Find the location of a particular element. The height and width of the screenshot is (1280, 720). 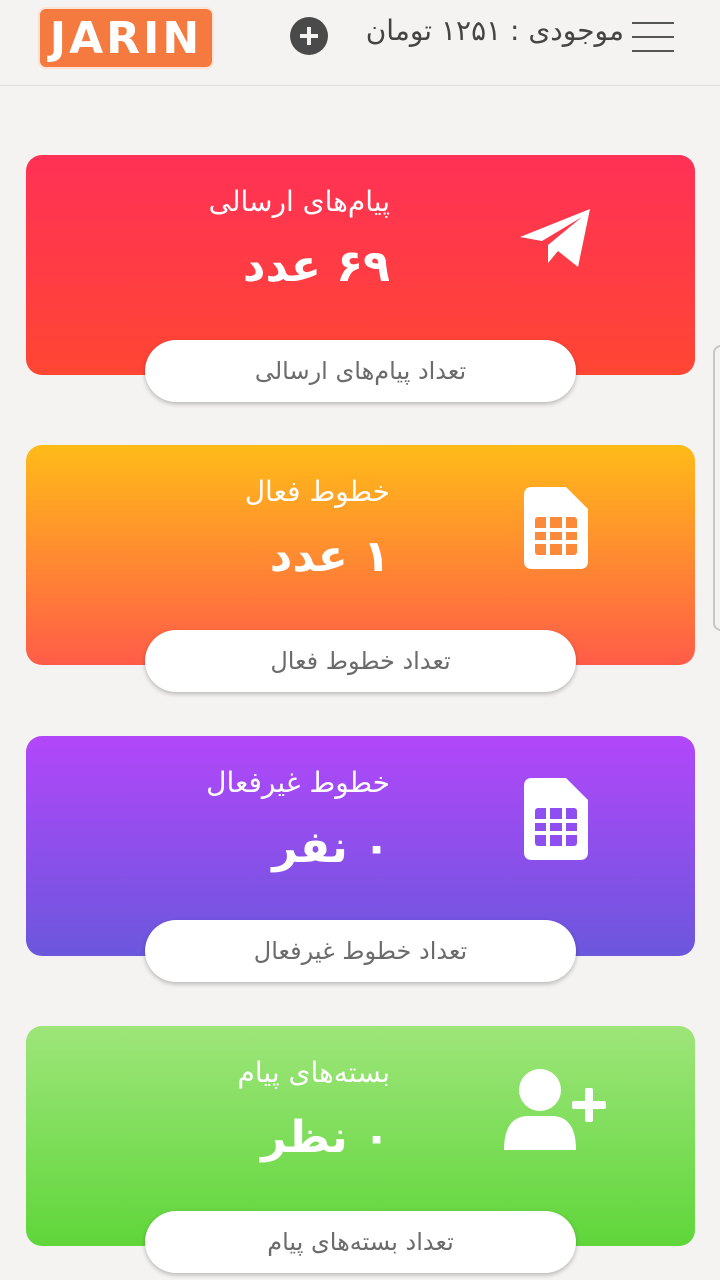

message-packages-footer: تعداد بسته‌های پیام is located at coordinates (360, 1242).